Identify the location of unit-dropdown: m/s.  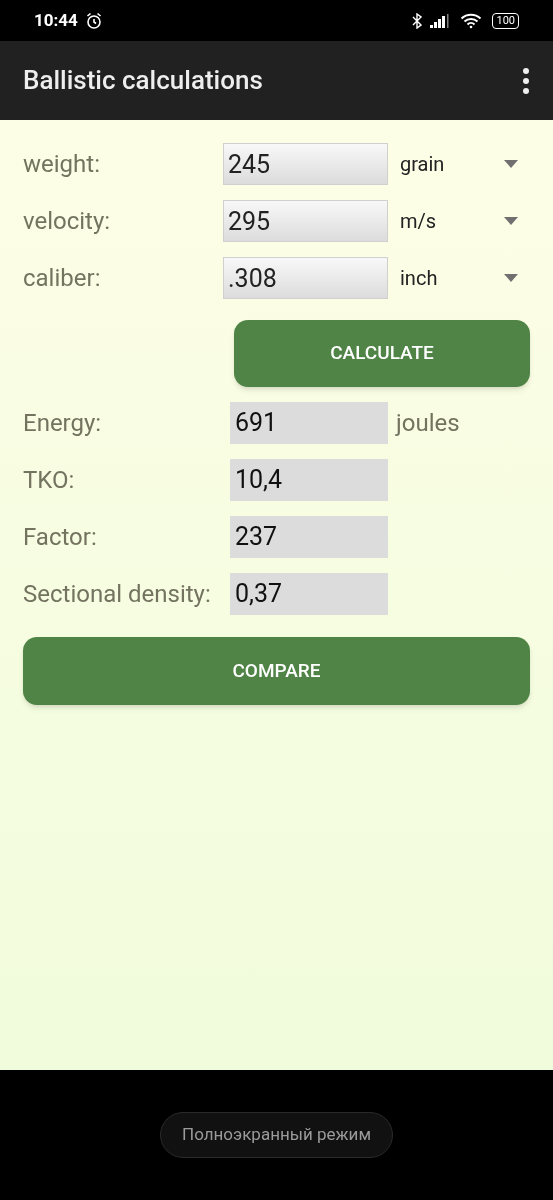
(459, 221).